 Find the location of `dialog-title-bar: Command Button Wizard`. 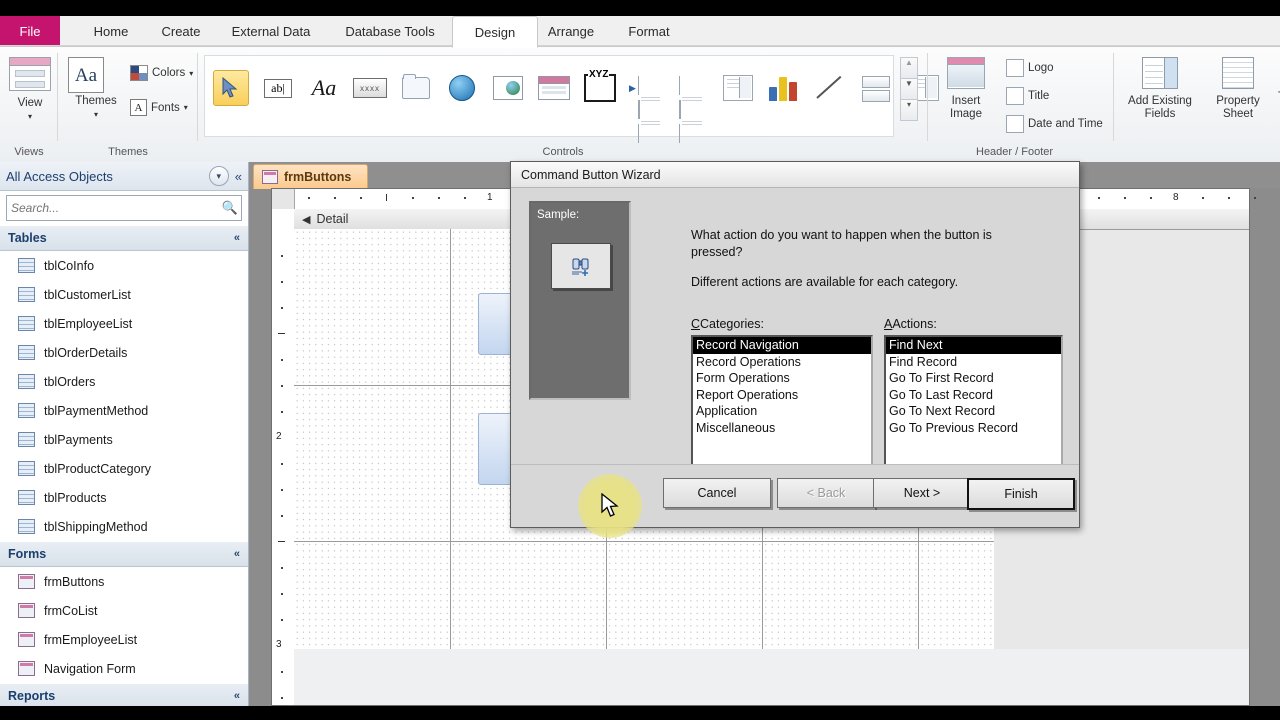

dialog-title-bar: Command Button Wizard is located at coordinates (795, 175).